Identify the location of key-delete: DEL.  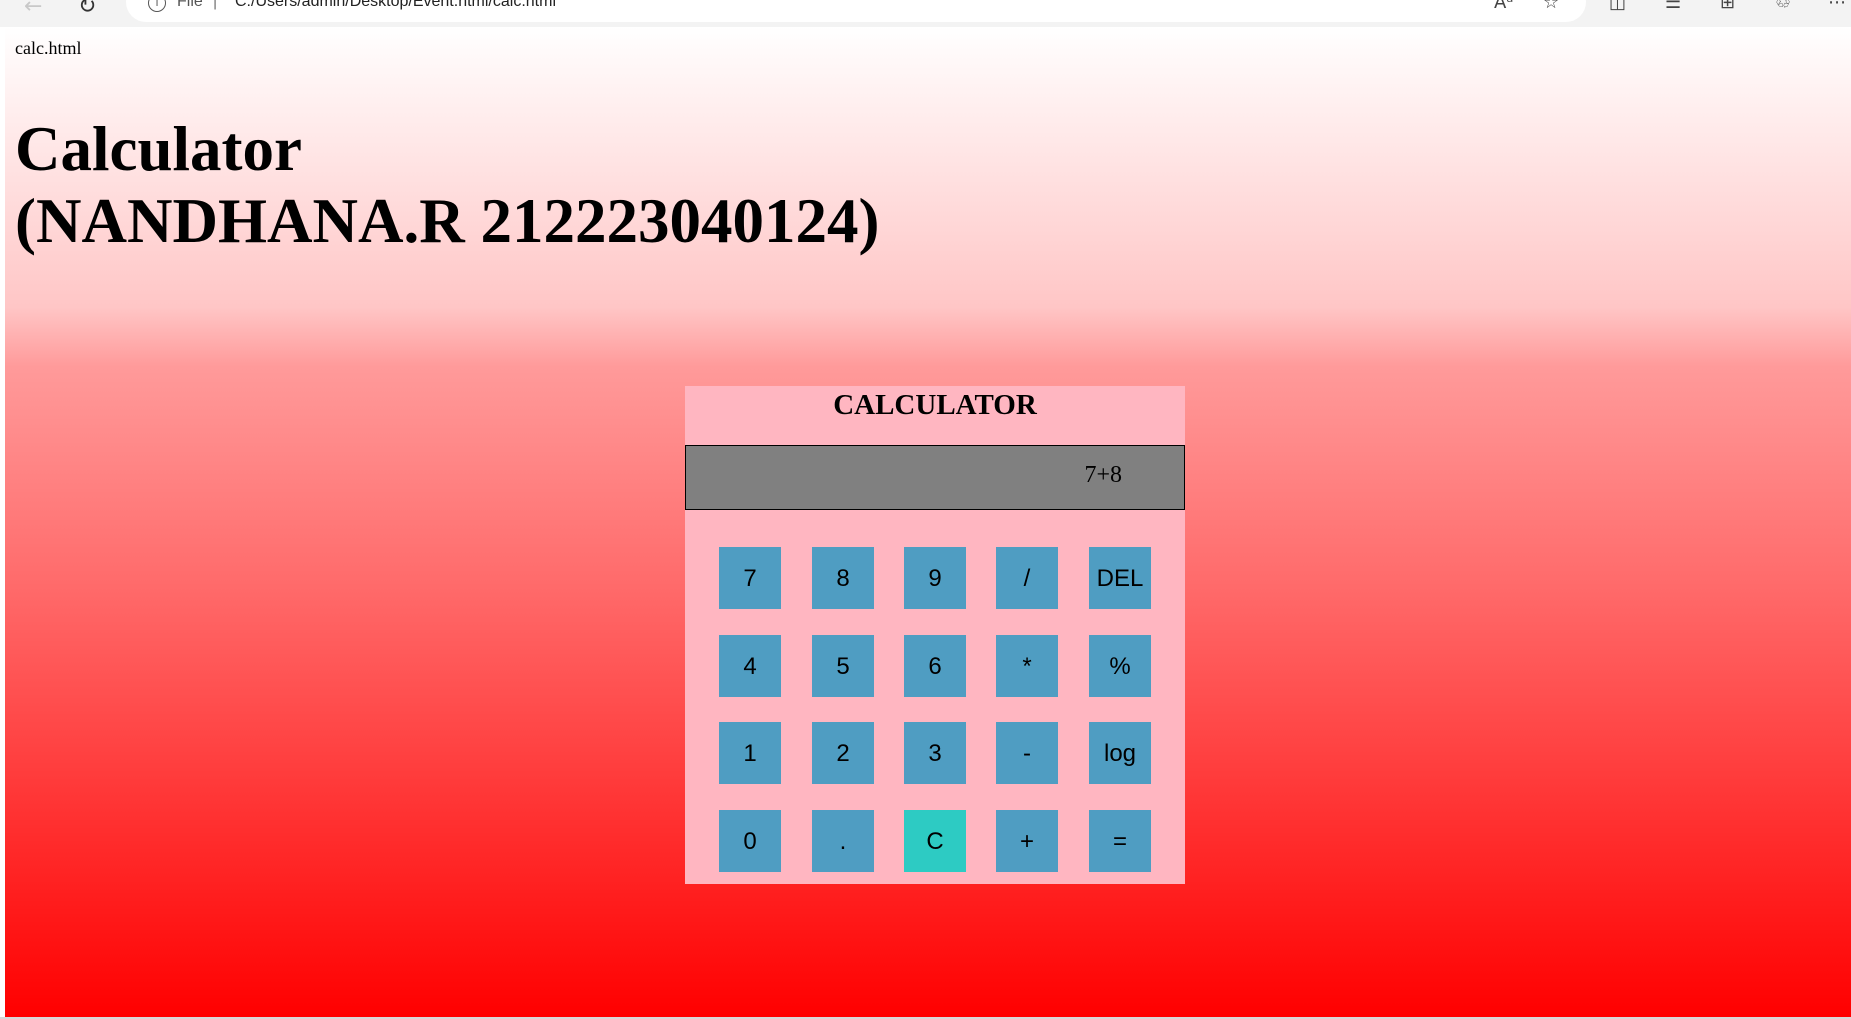
(1120, 578).